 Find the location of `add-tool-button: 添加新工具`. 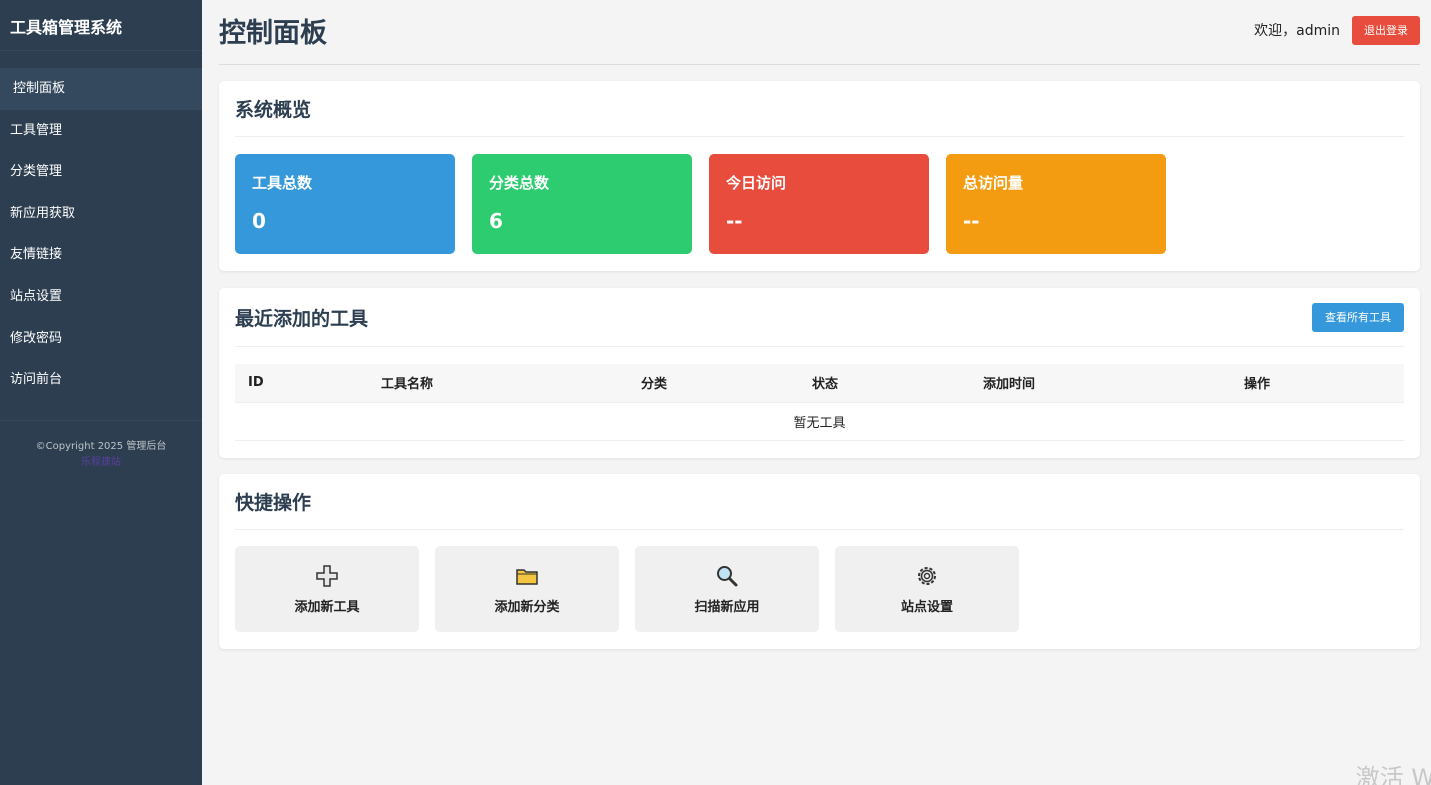

add-tool-button: 添加新工具 is located at coordinates (327, 589).